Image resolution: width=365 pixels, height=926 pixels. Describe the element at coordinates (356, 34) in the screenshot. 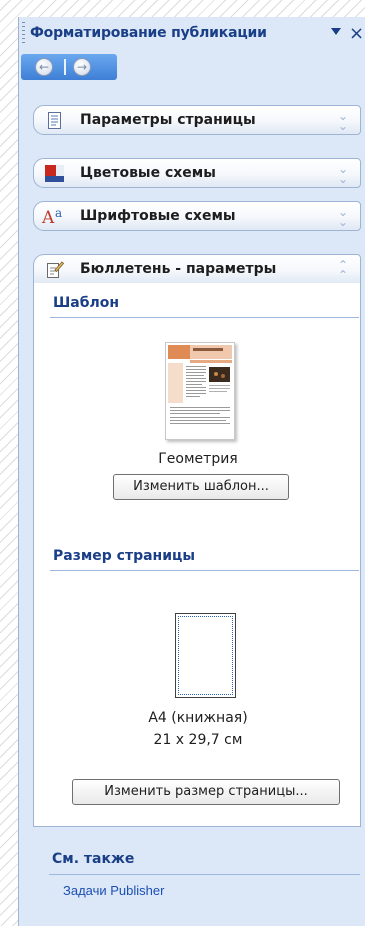

I see `close-icon: ×` at that location.